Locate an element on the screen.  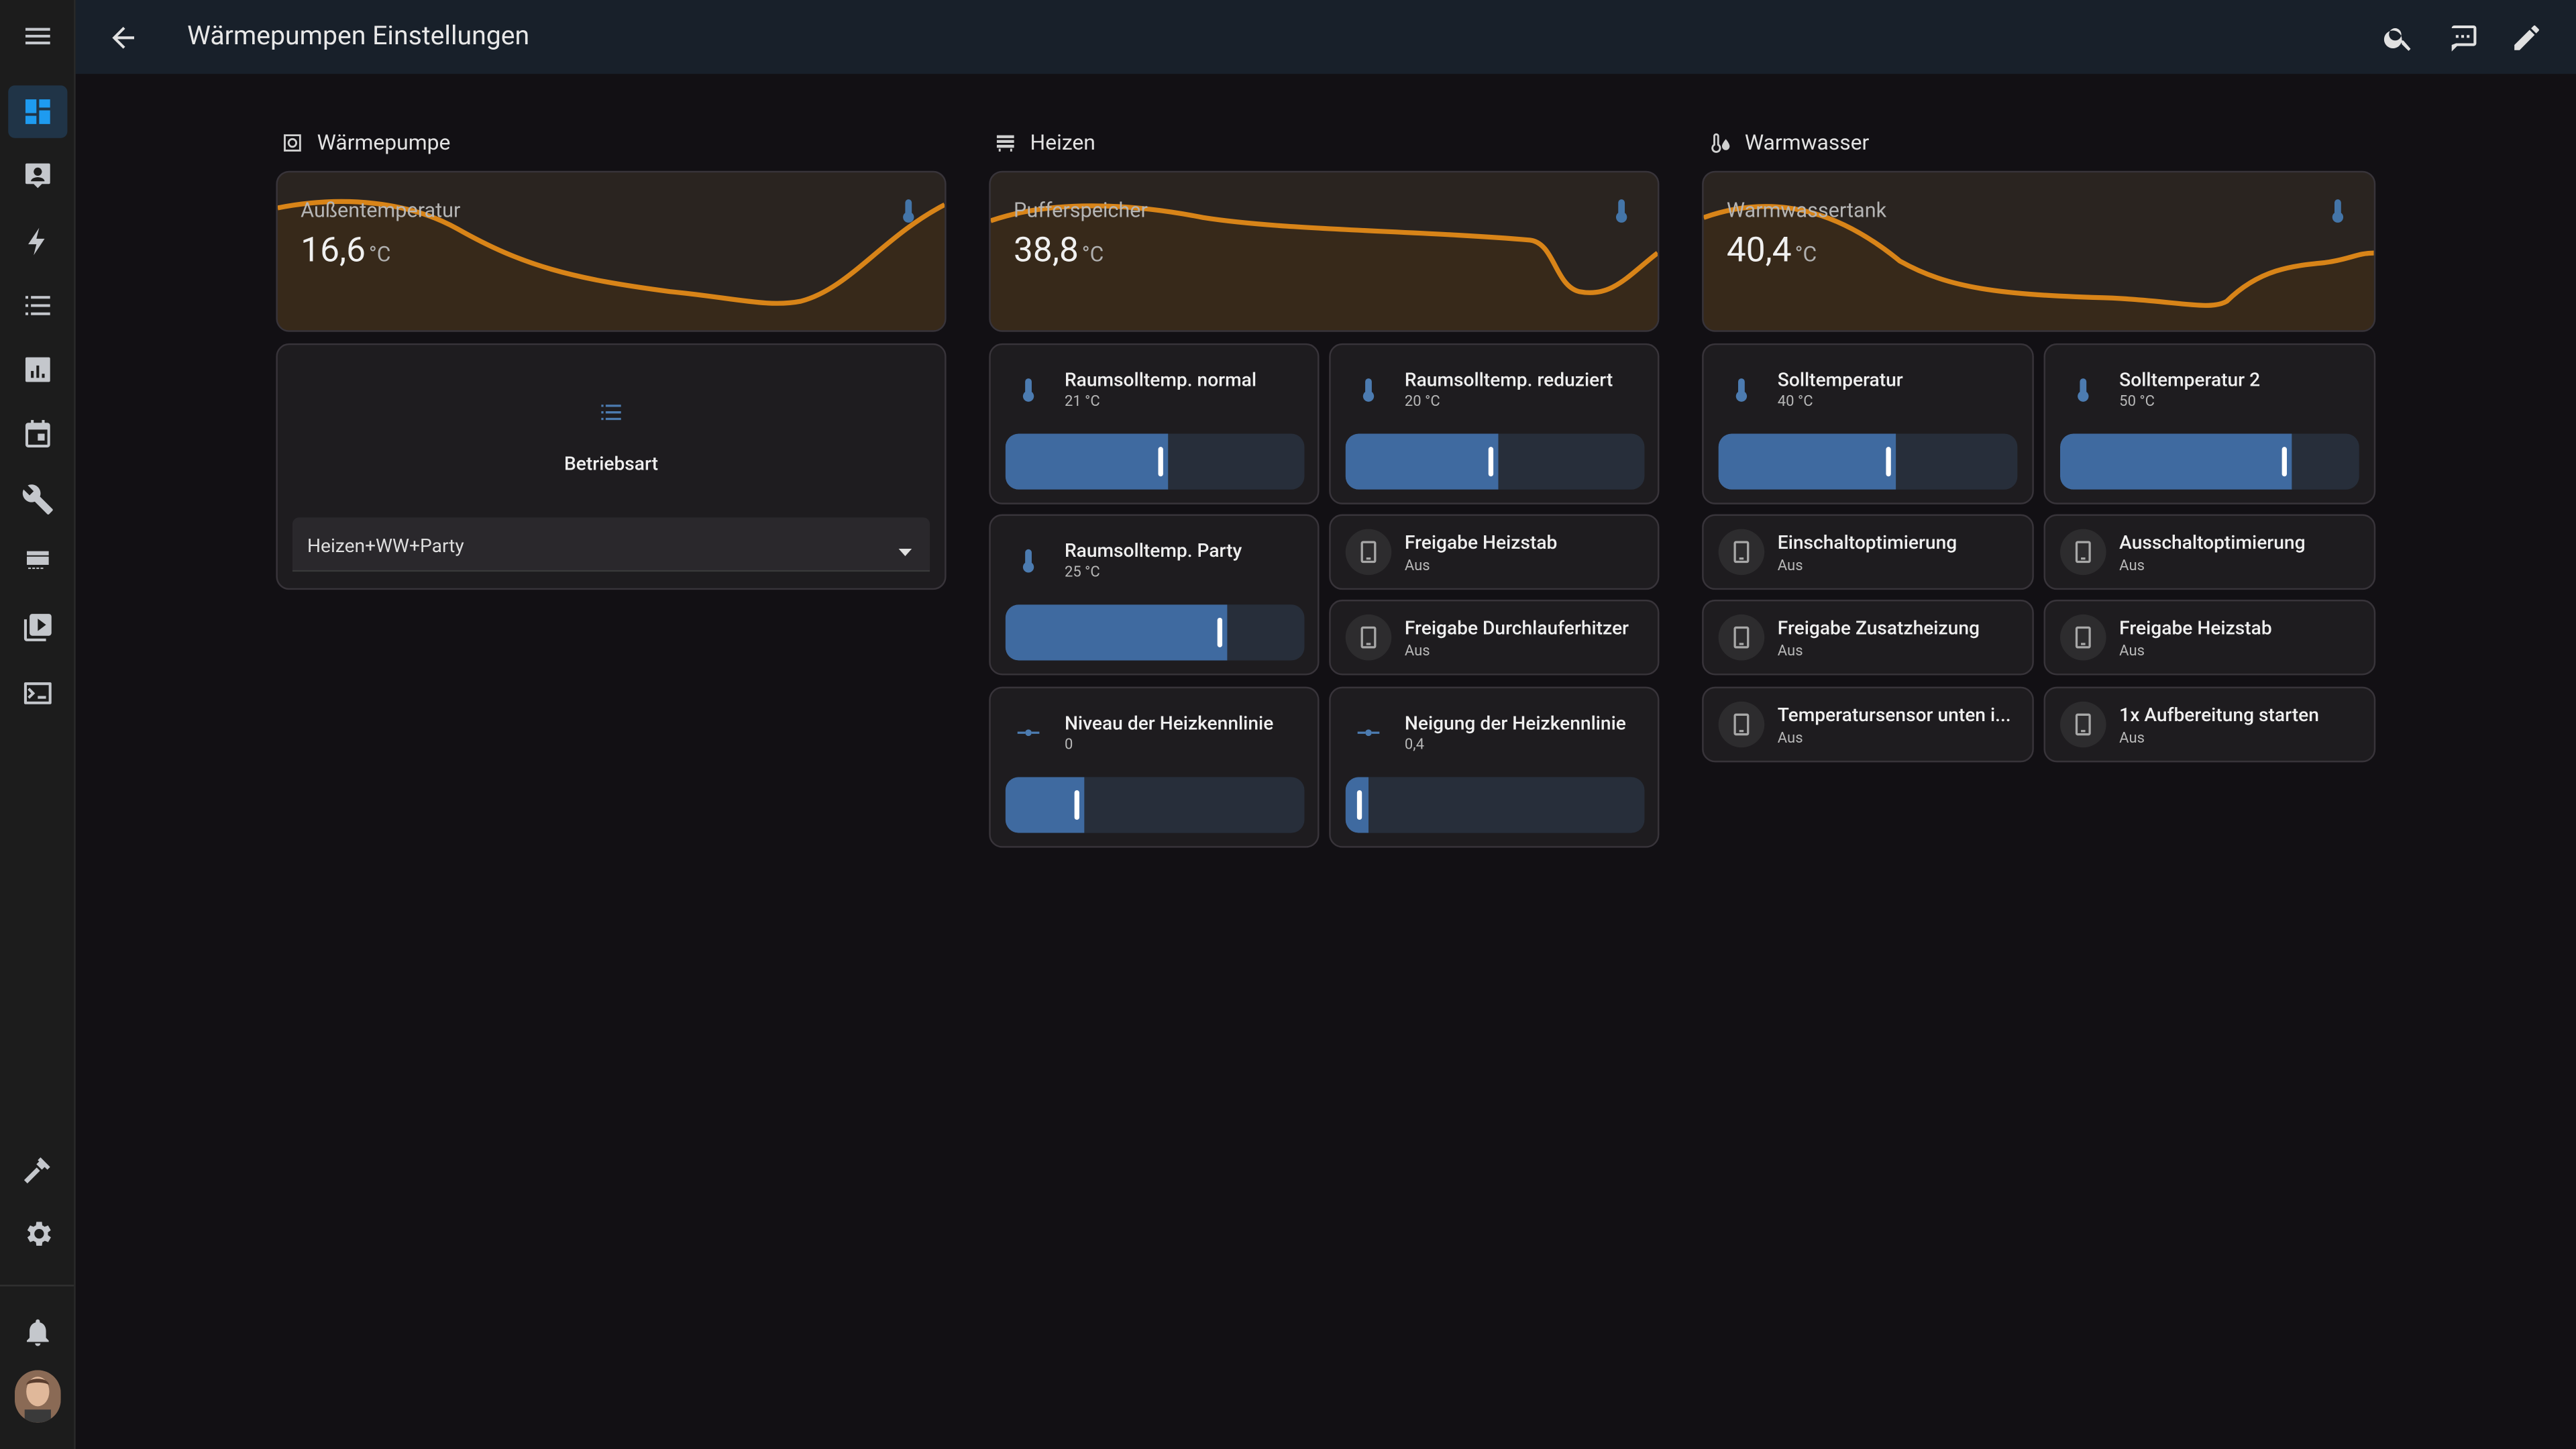
betriebsart-label: Betriebsart is located at coordinates (611, 463).